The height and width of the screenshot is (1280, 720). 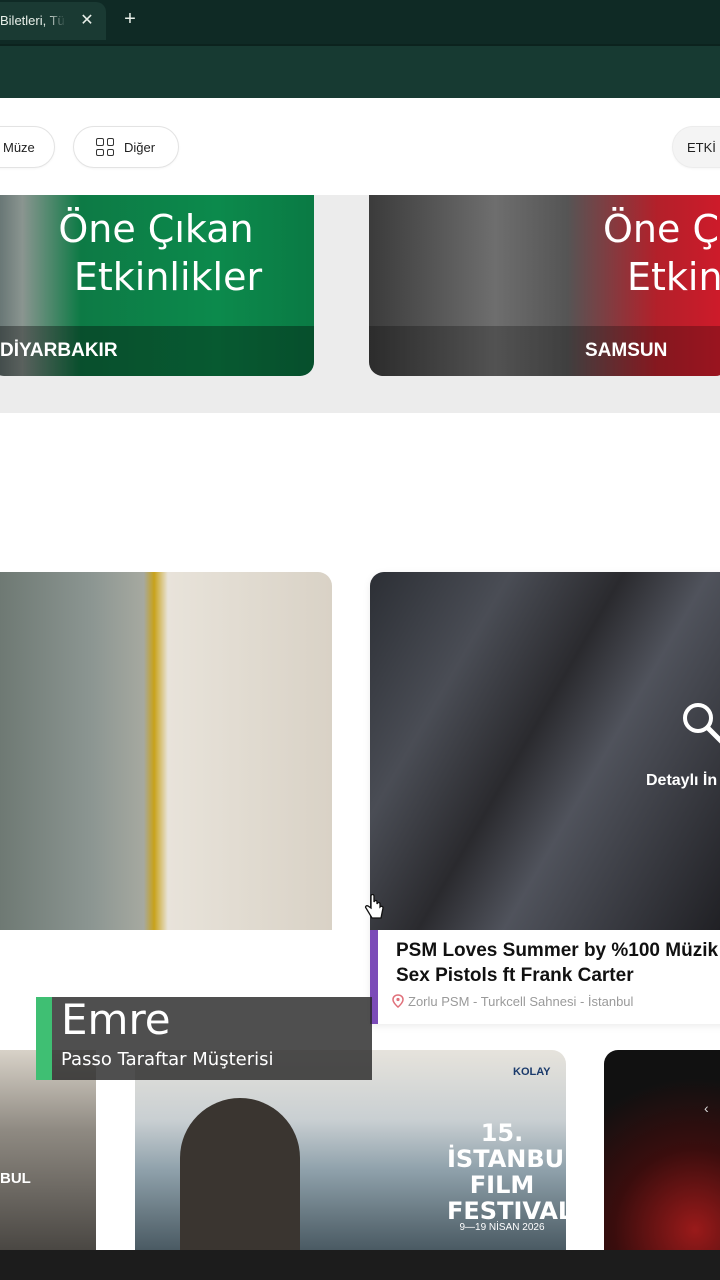 I want to click on filter-etkinlik-label: ETKİ, so click(x=701, y=147).